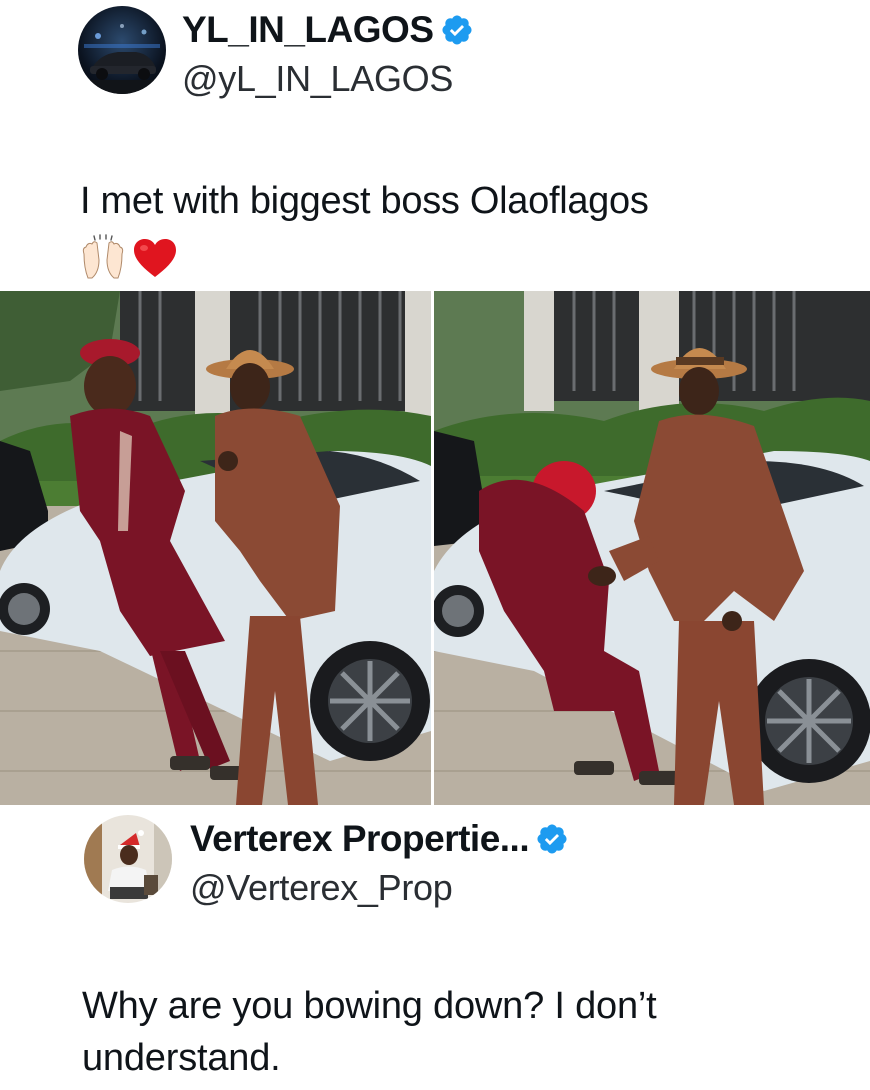 This screenshot has width=870, height=1090. I want to click on reply-author-handle: @Verterex_Prop, so click(379, 888).